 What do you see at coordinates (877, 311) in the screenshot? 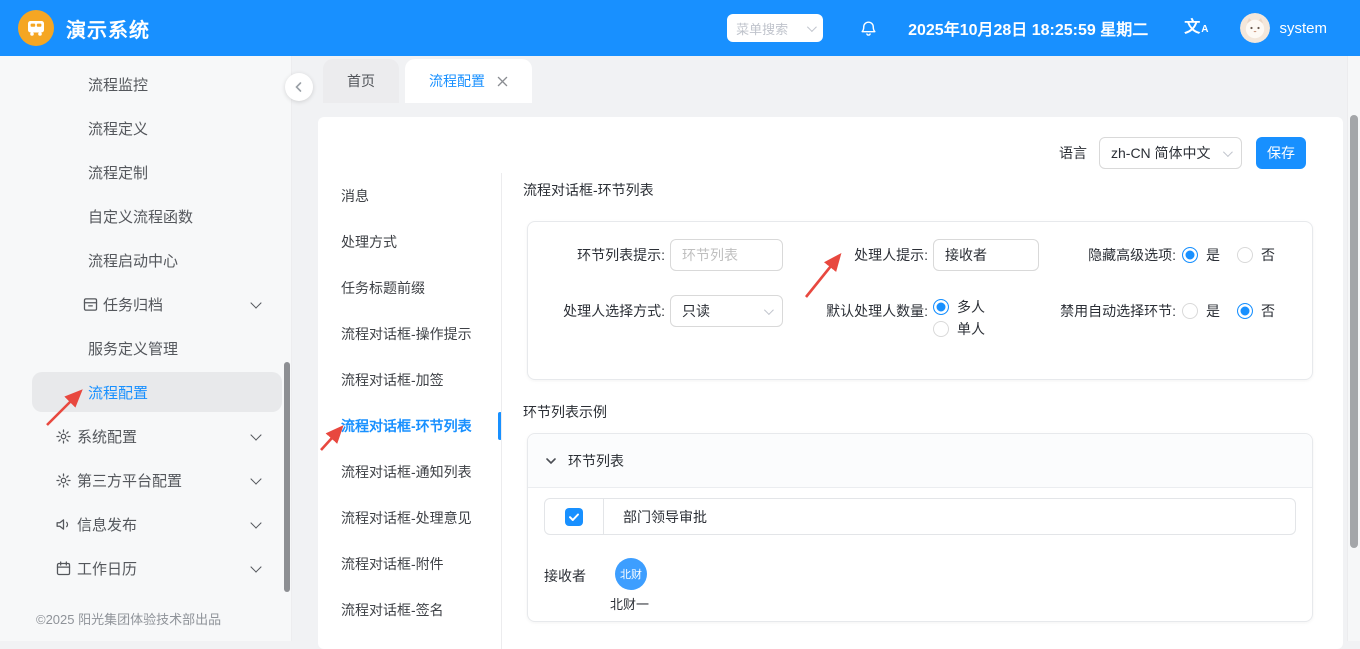
I see `default-handler-count-label: 默认处理人数量:` at bounding box center [877, 311].